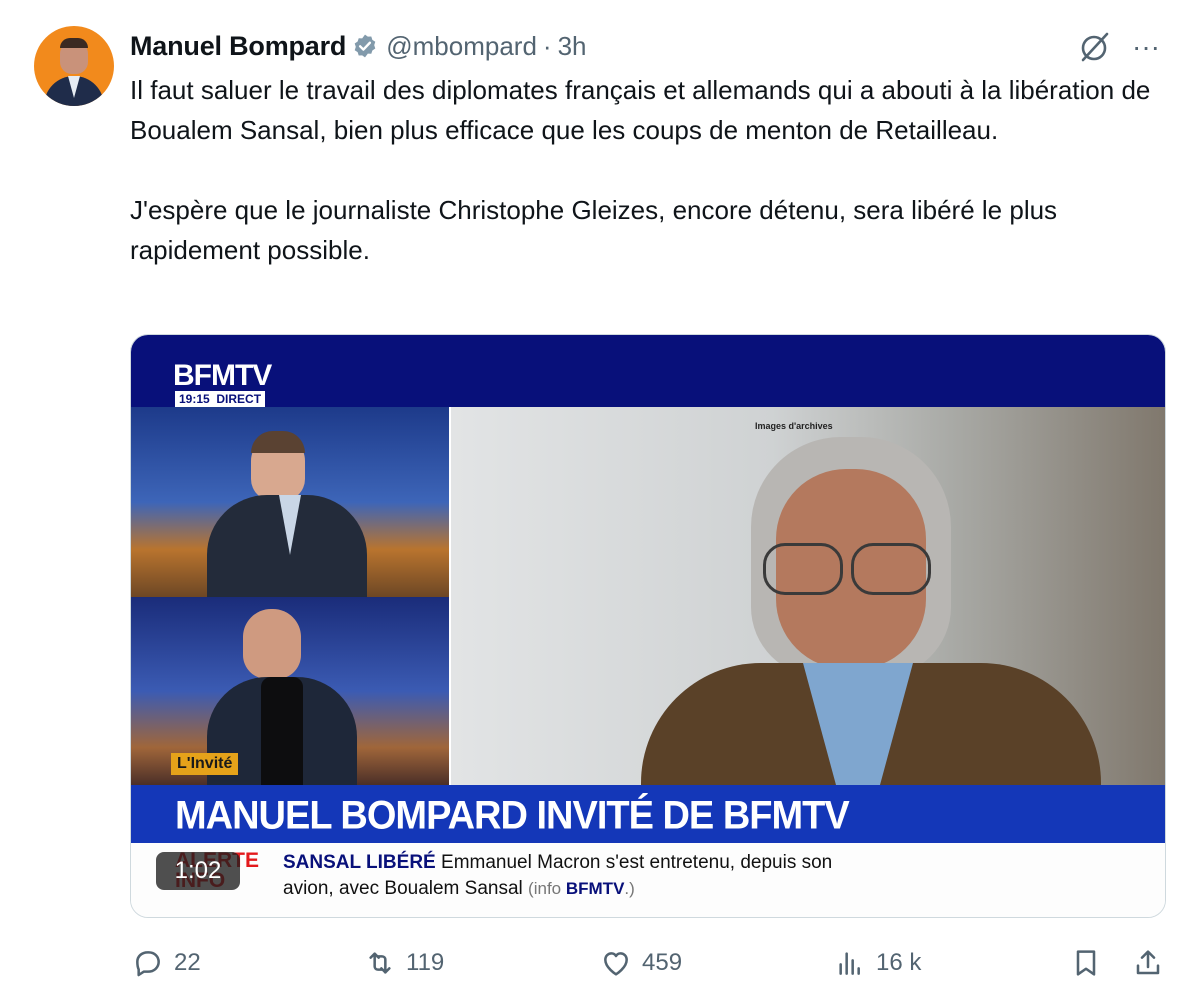 The image size is (1194, 992). What do you see at coordinates (272, 644) in the screenshot?
I see `guest-head` at bounding box center [272, 644].